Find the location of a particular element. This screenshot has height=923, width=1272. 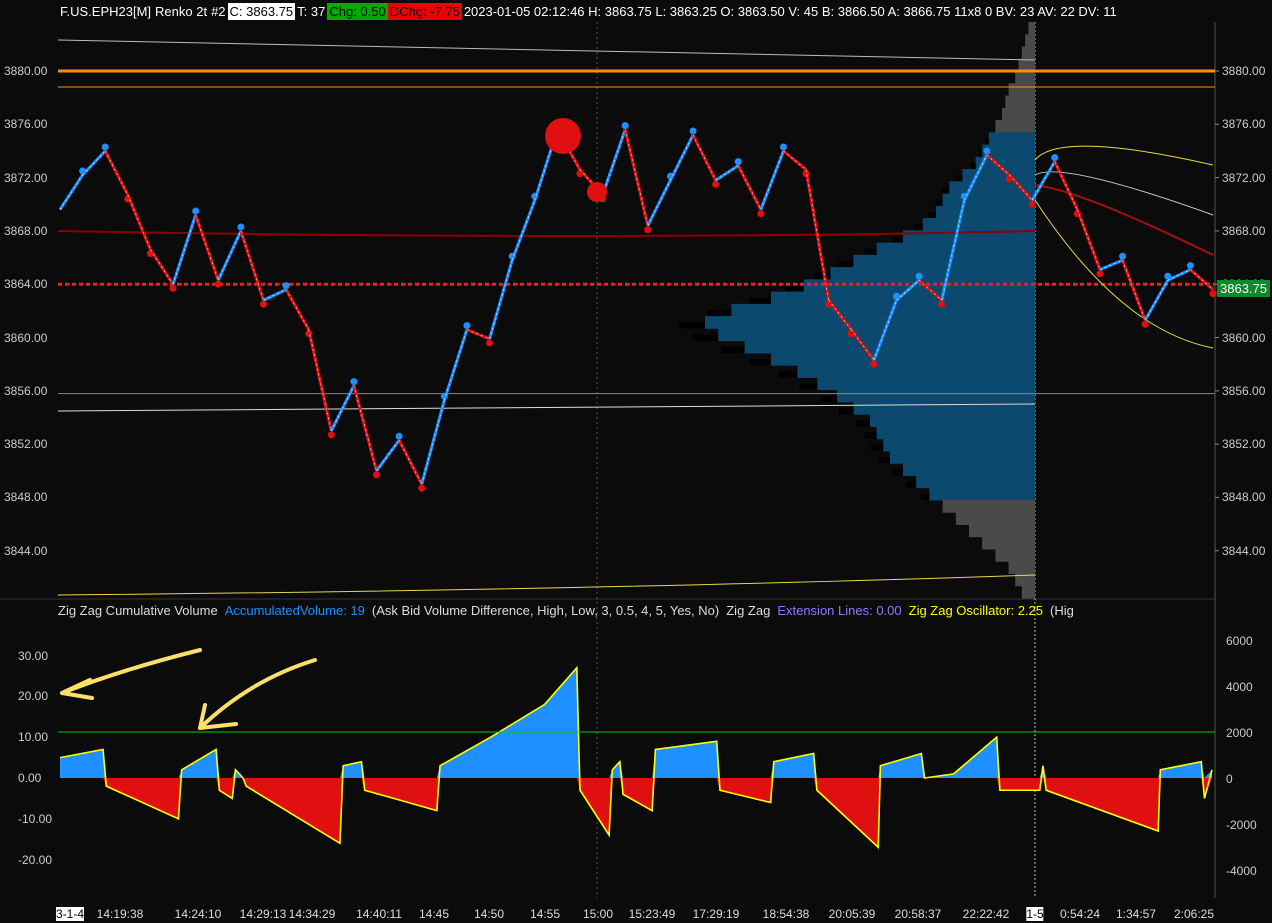

time-tick-label: 0:54:24 is located at coordinates (1080, 914).